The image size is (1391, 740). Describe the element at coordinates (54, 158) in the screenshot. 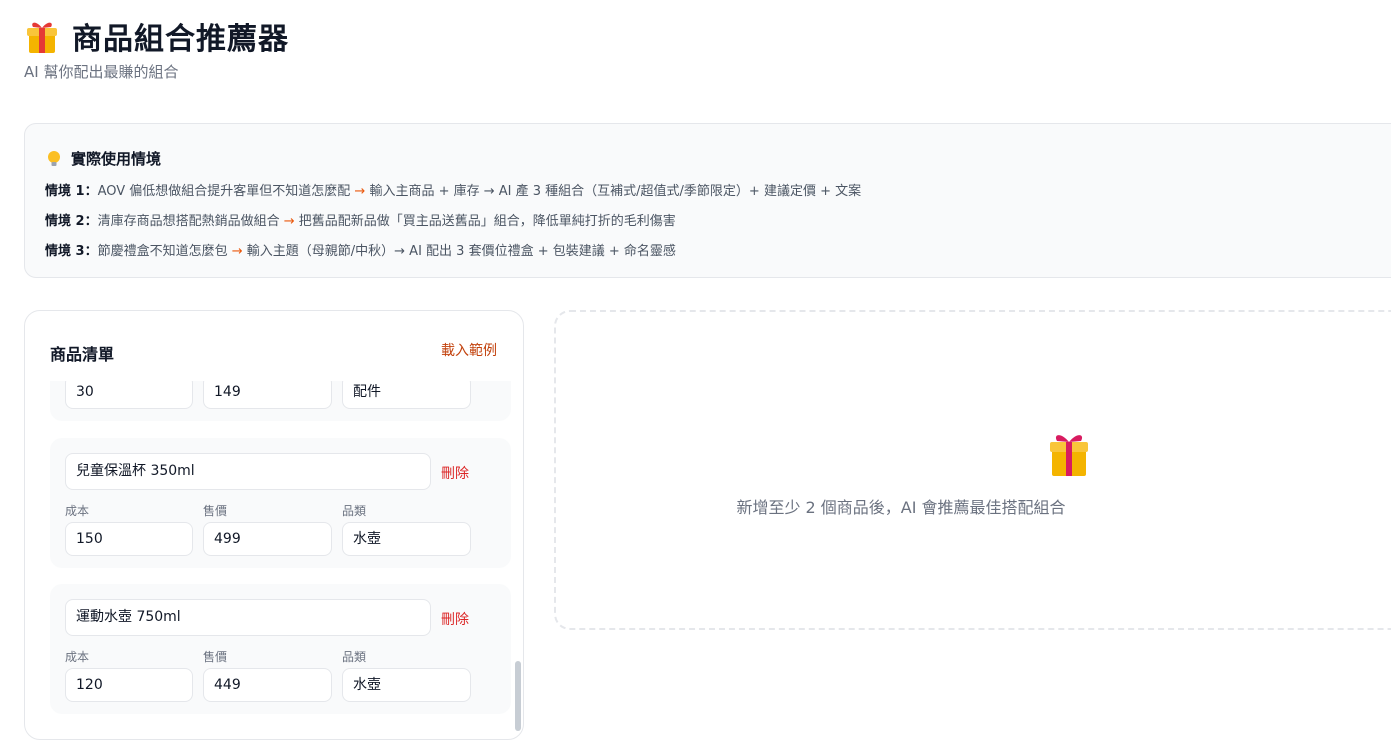

I see `lightbulb-icon` at that location.